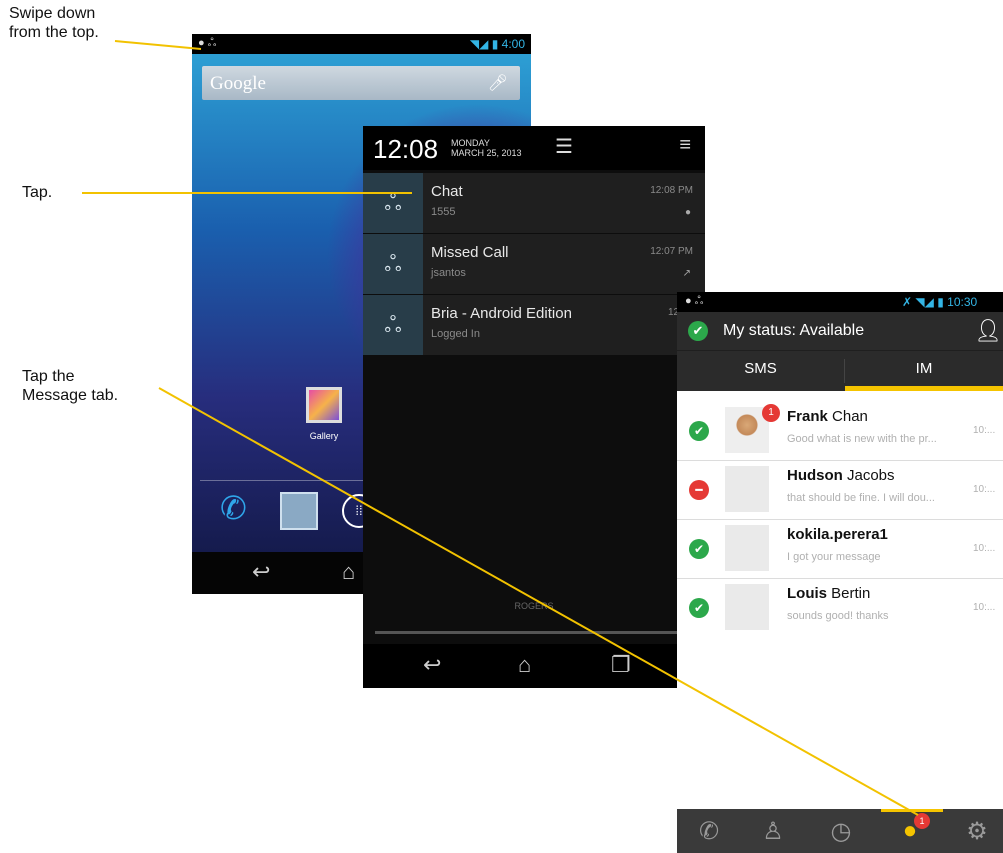 This screenshot has width=1003, height=853. What do you see at coordinates (771, 413) in the screenshot?
I see `unread-badge: 1` at bounding box center [771, 413].